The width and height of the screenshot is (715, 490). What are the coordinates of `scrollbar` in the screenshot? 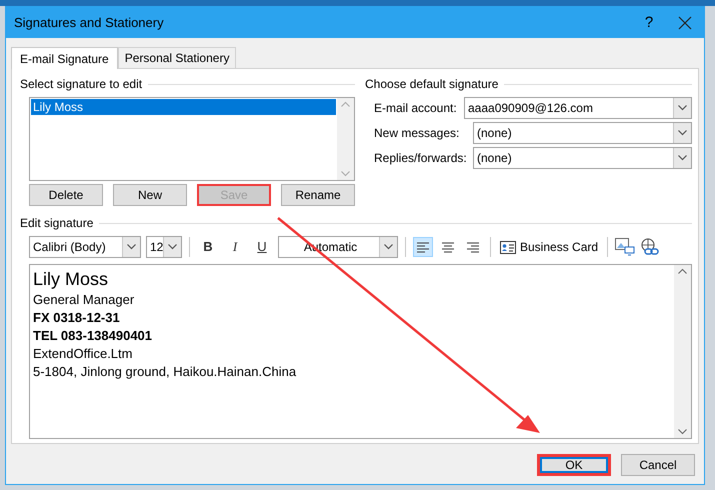 It's located at (682, 351).